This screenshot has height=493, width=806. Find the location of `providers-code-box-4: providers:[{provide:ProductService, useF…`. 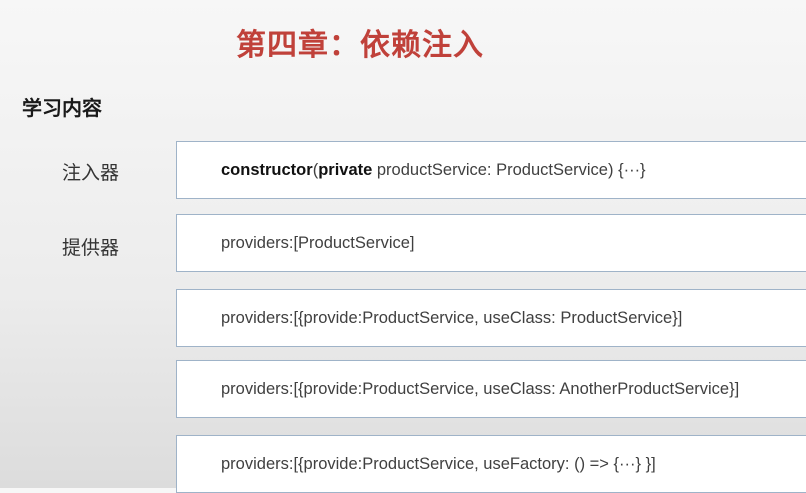

providers-code-box-4: providers:[{provide:ProductService, useF… is located at coordinates (491, 464).